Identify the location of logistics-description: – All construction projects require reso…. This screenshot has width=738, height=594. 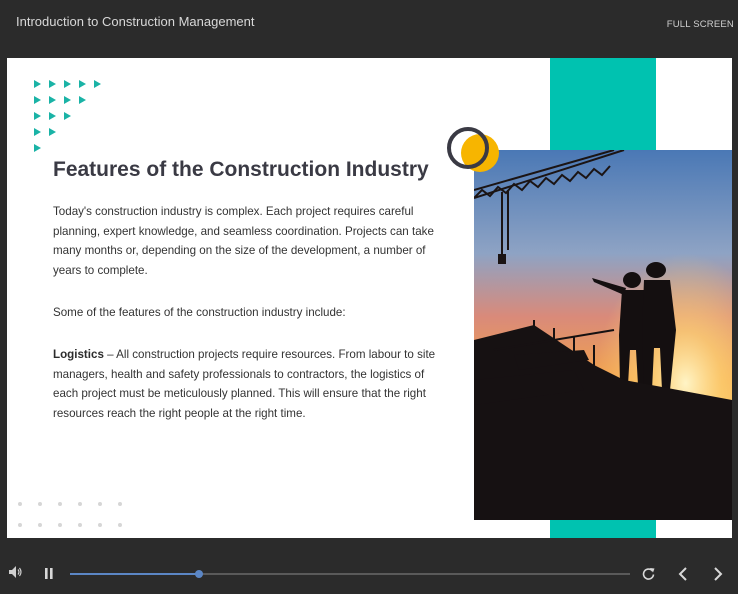
(244, 384).